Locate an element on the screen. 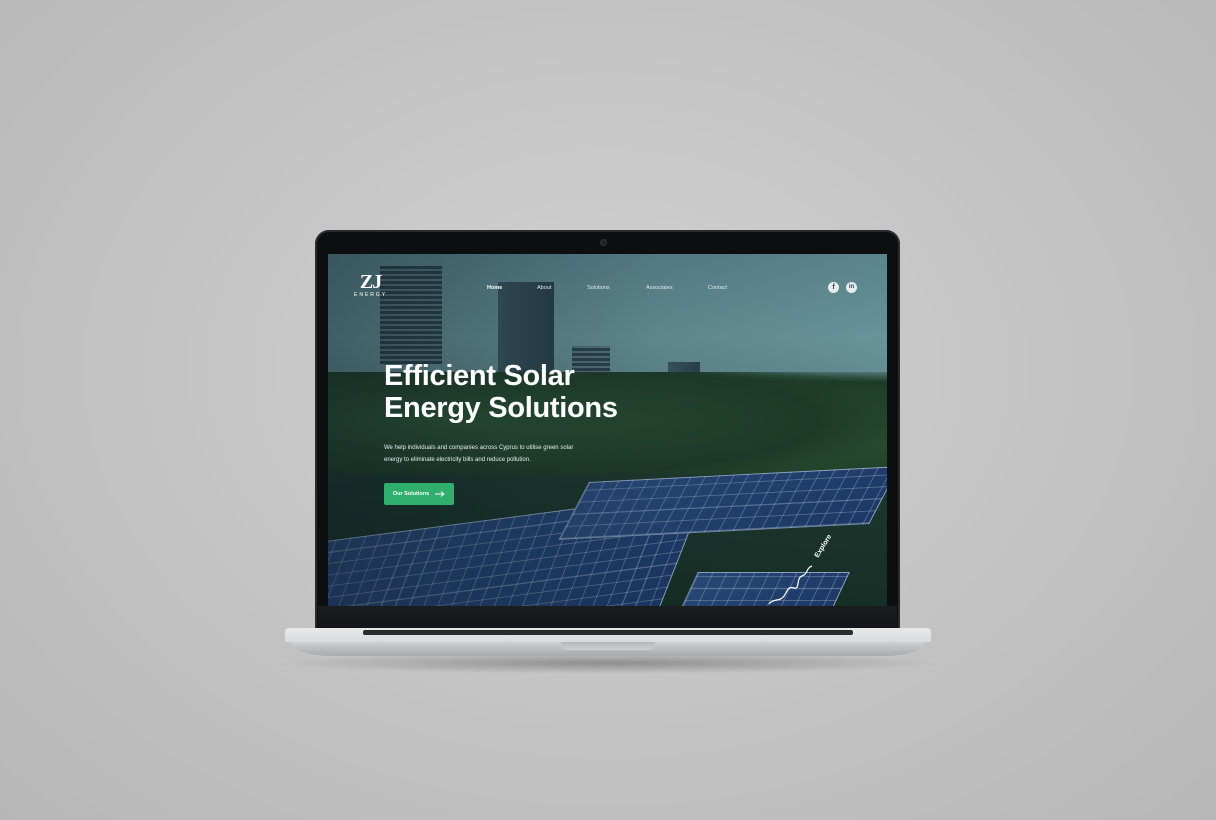 The image size is (1216, 820). nav-item-contact: Contact is located at coordinates (717, 288).